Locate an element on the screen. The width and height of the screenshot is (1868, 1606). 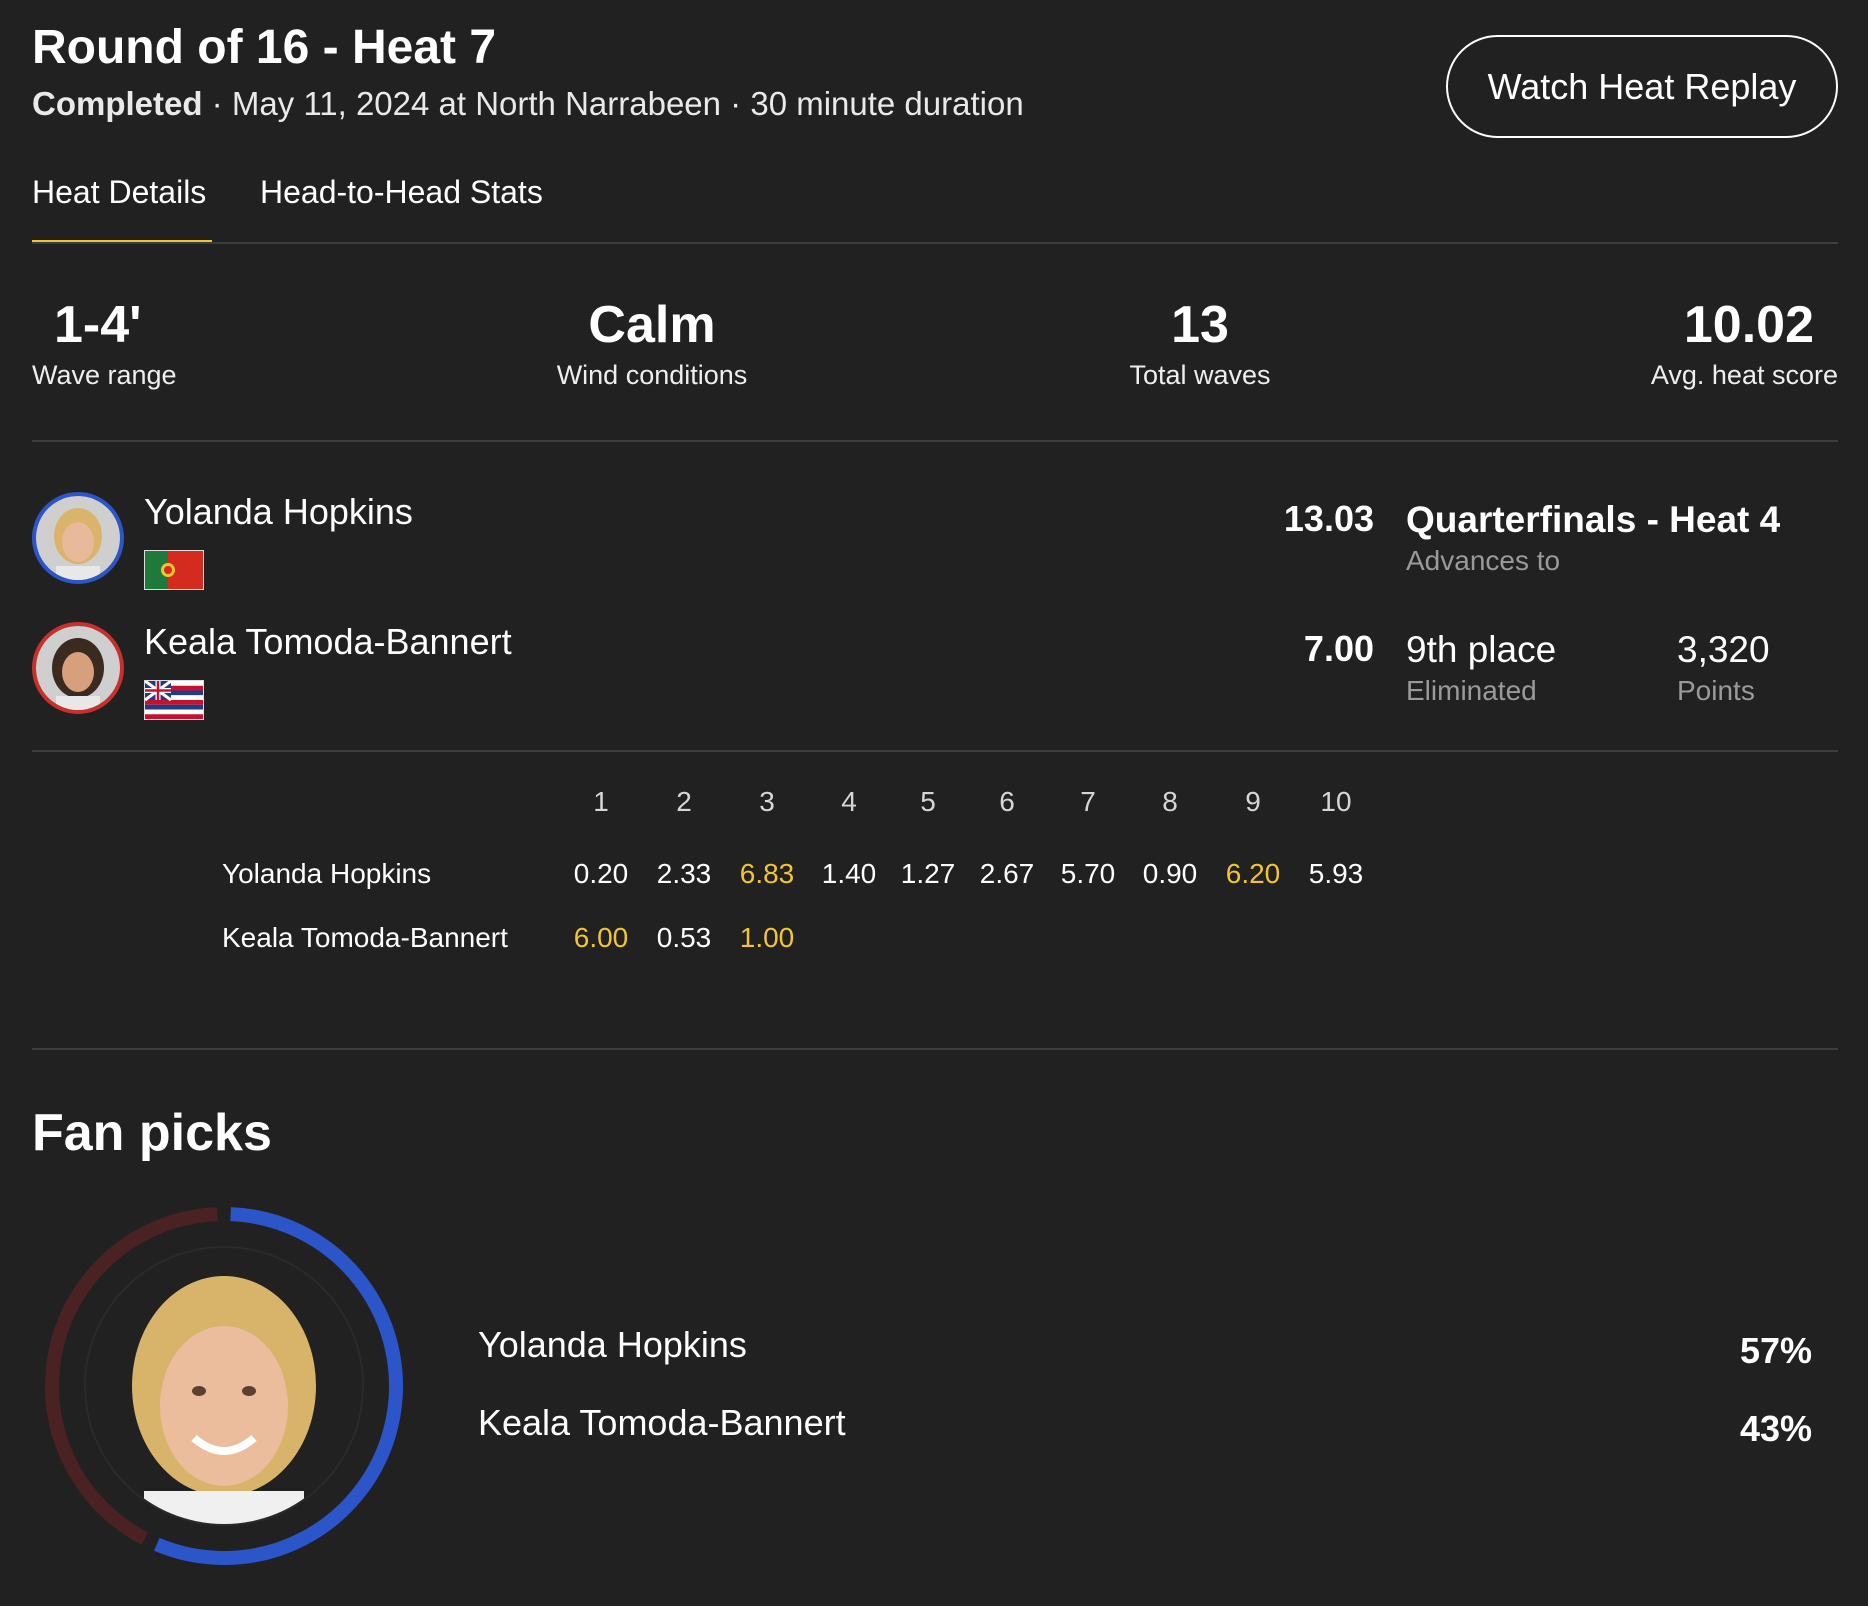
wave-score: 1.27 is located at coordinates (928, 874).